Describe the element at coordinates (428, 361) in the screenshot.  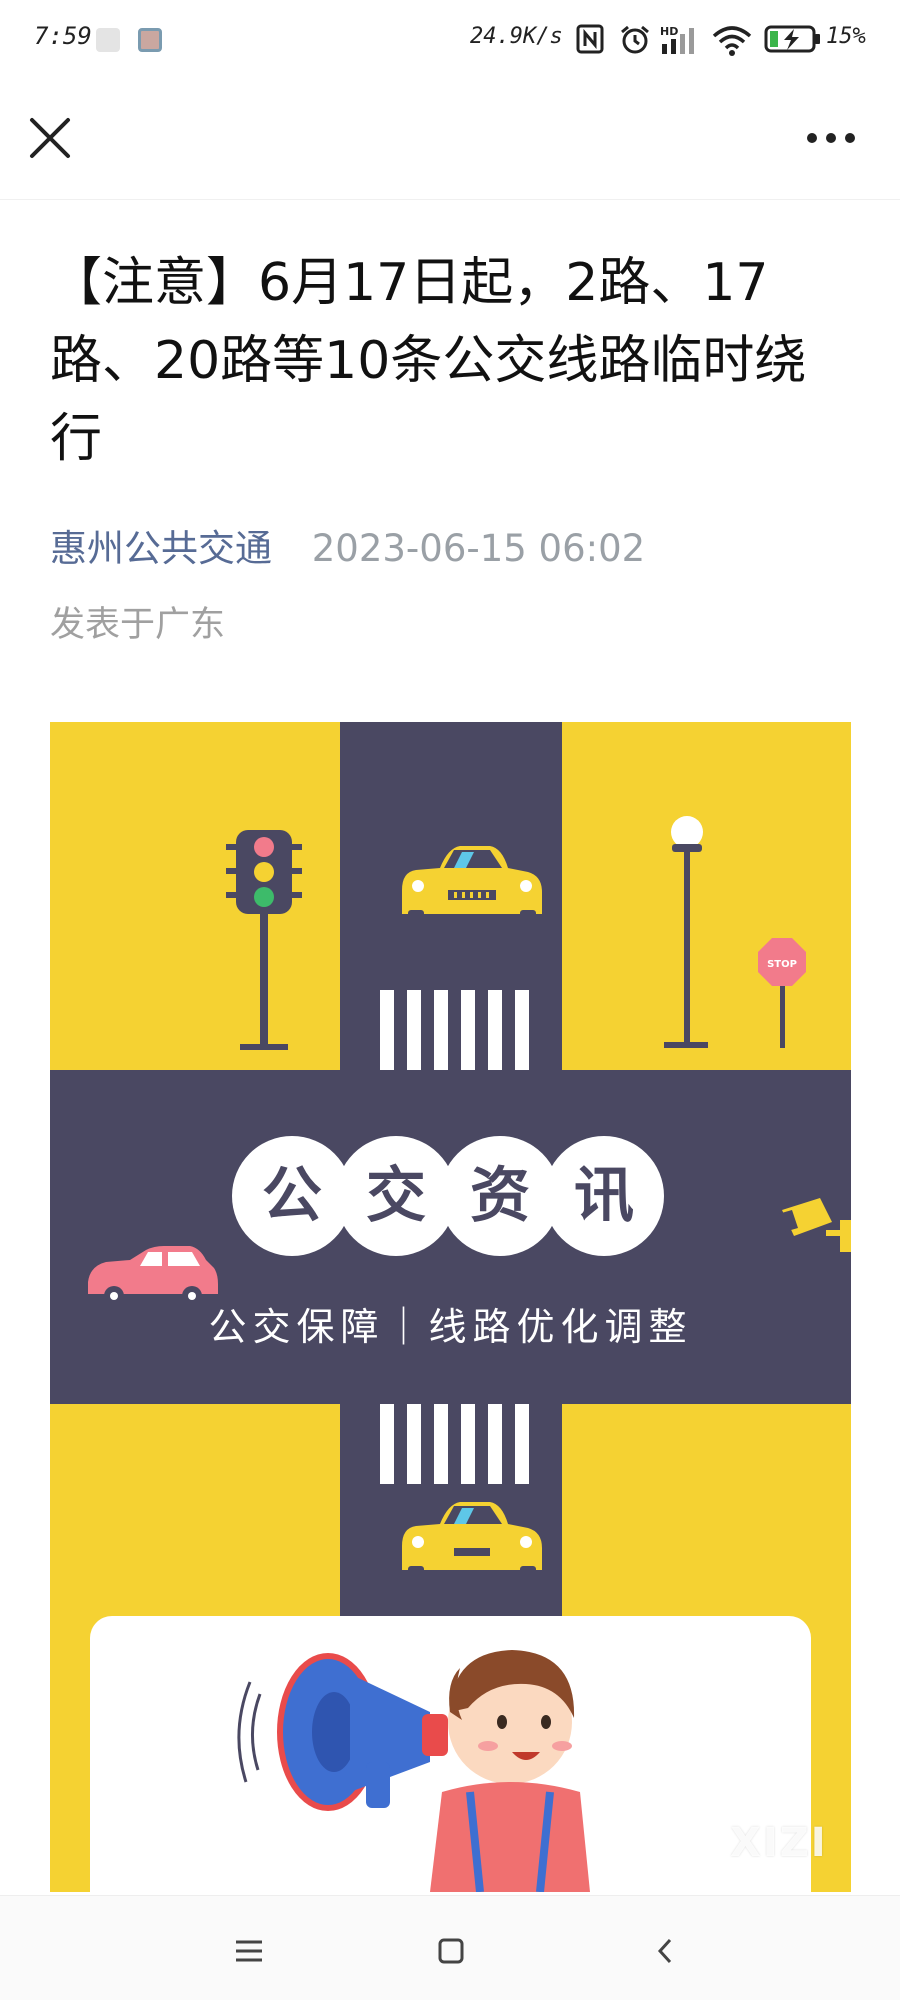
I see `article-title: 【注意】6月17日起，2路、17路、20路等10条公交线路临时绕行` at that location.